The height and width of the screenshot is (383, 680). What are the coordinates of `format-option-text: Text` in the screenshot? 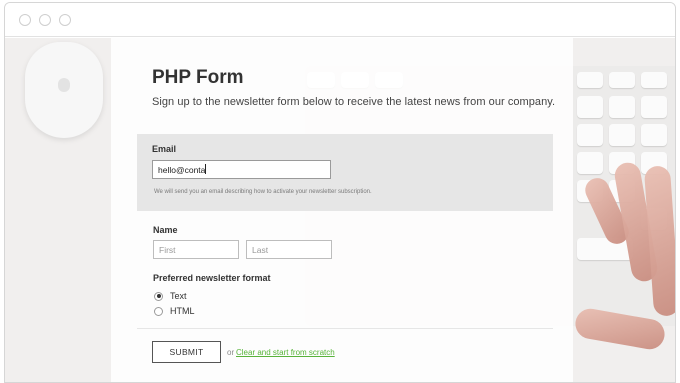 It's located at (170, 296).